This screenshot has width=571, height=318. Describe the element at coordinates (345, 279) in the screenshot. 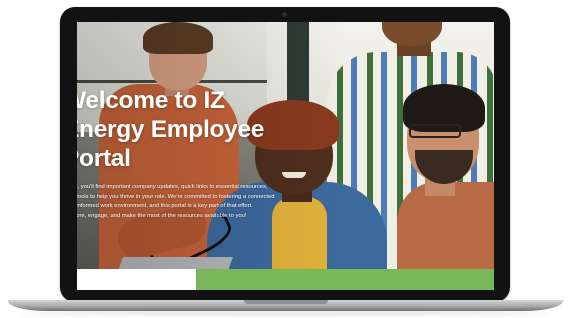

I see `footer-bar-green` at that location.